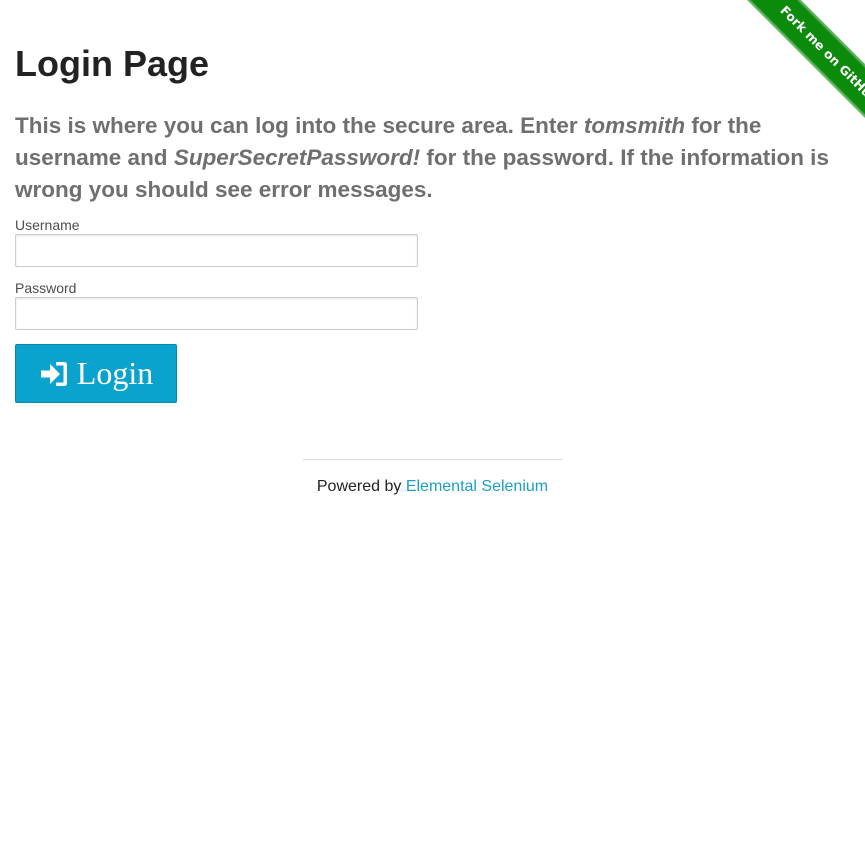 Image resolution: width=865 pixels, height=862 pixels. Describe the element at coordinates (477, 486) in the screenshot. I see `elemental-selenium-link: Elemental Selenium` at that location.